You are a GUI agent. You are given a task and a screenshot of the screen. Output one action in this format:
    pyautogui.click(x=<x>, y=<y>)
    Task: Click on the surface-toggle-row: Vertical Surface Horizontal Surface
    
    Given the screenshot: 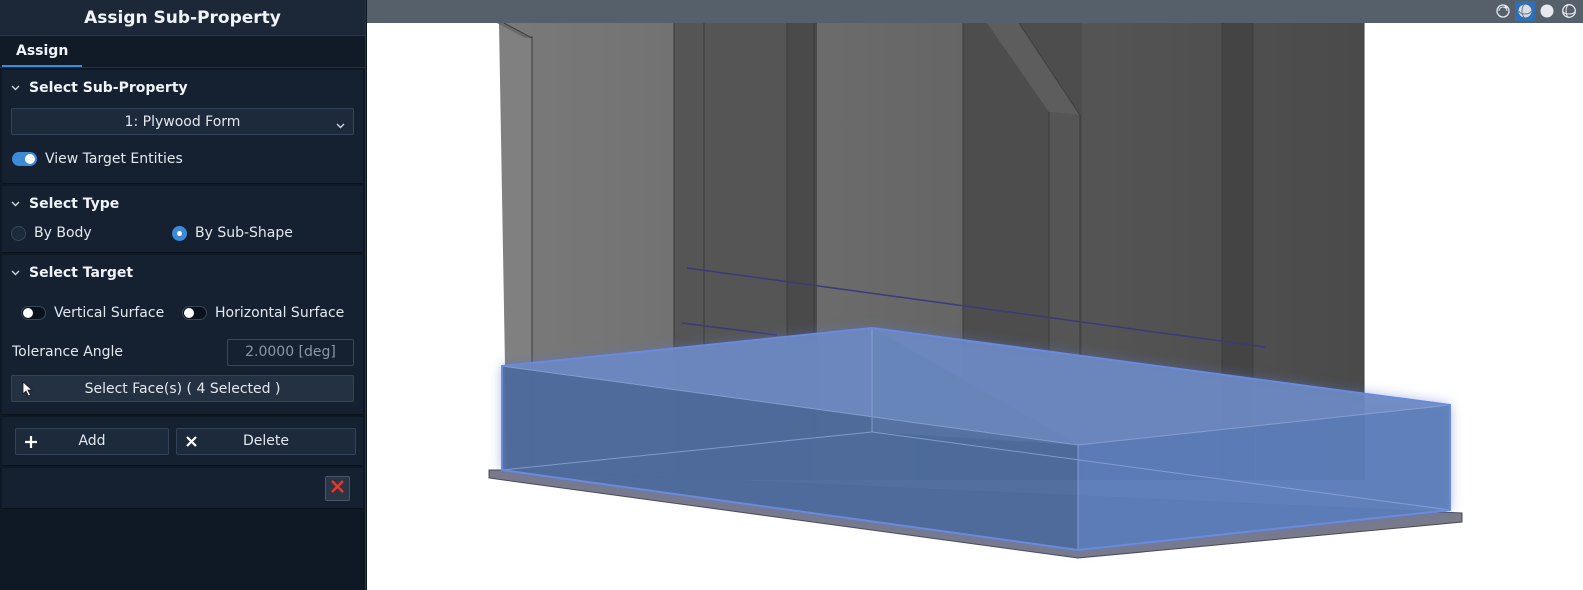 What is the action you would take?
    pyautogui.click(x=182, y=313)
    